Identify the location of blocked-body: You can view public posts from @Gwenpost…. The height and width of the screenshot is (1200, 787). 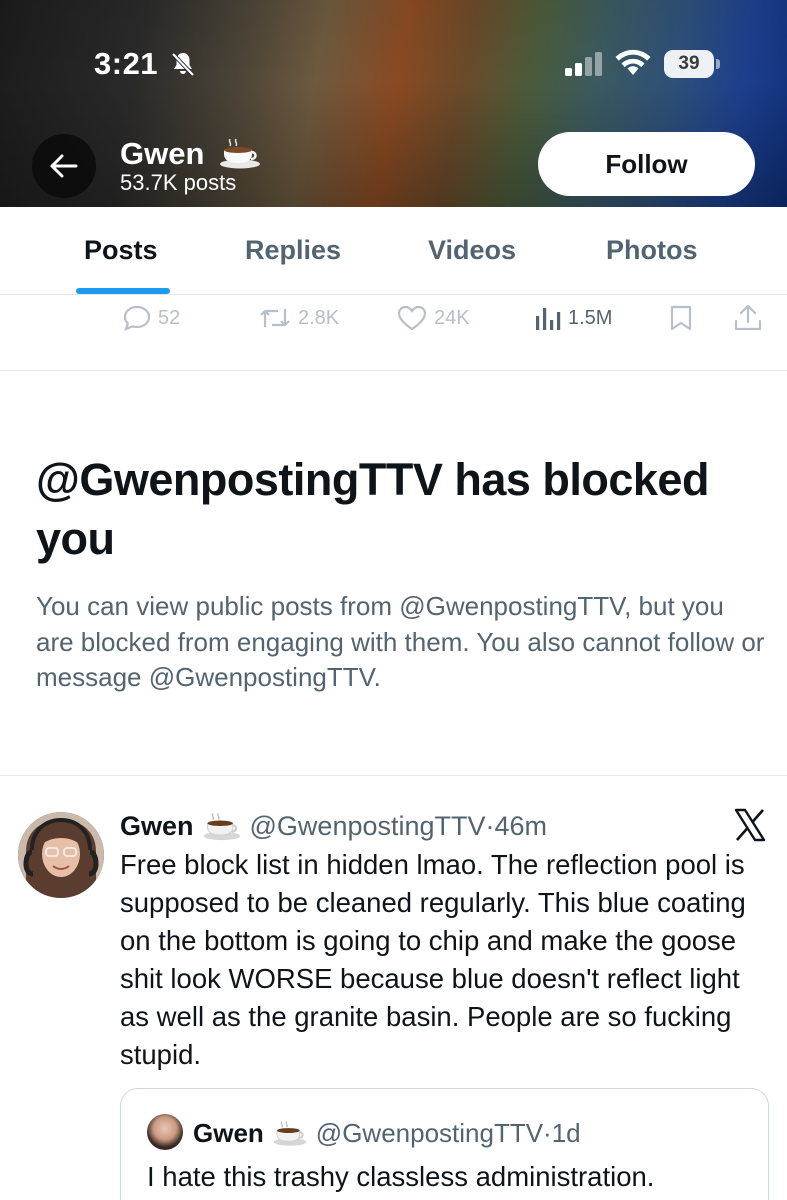
(400, 641).